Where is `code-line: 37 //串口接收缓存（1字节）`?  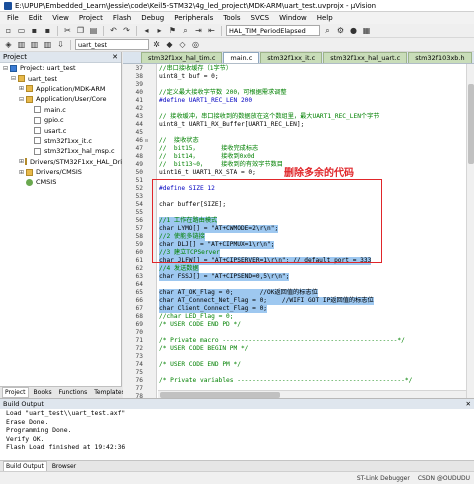 code-line: 37 //串口接收缓存（1字节） is located at coordinates (298, 69).